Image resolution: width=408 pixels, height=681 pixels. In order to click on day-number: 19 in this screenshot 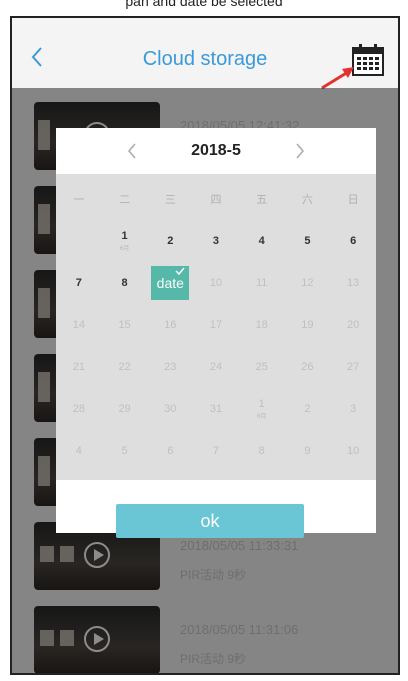, I will do `click(307, 325)`.